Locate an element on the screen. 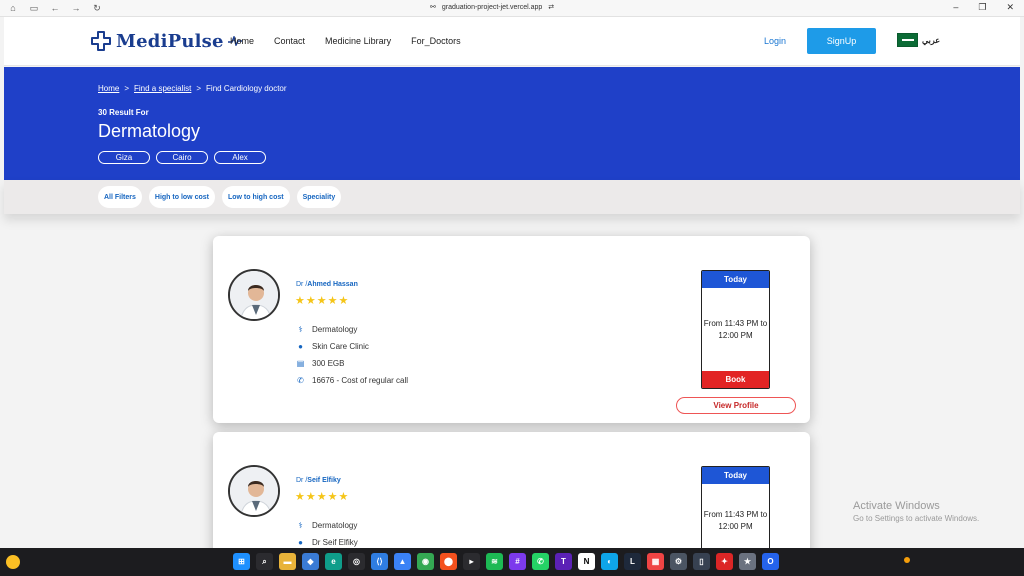  login-link: Login is located at coordinates (775, 41).